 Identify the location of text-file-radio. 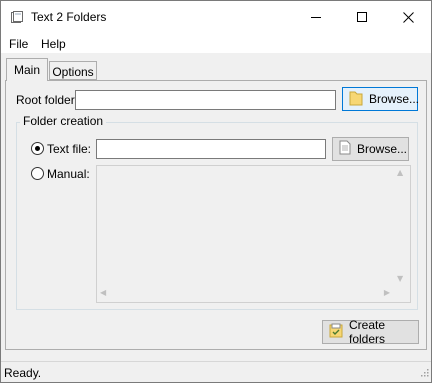
(37, 148).